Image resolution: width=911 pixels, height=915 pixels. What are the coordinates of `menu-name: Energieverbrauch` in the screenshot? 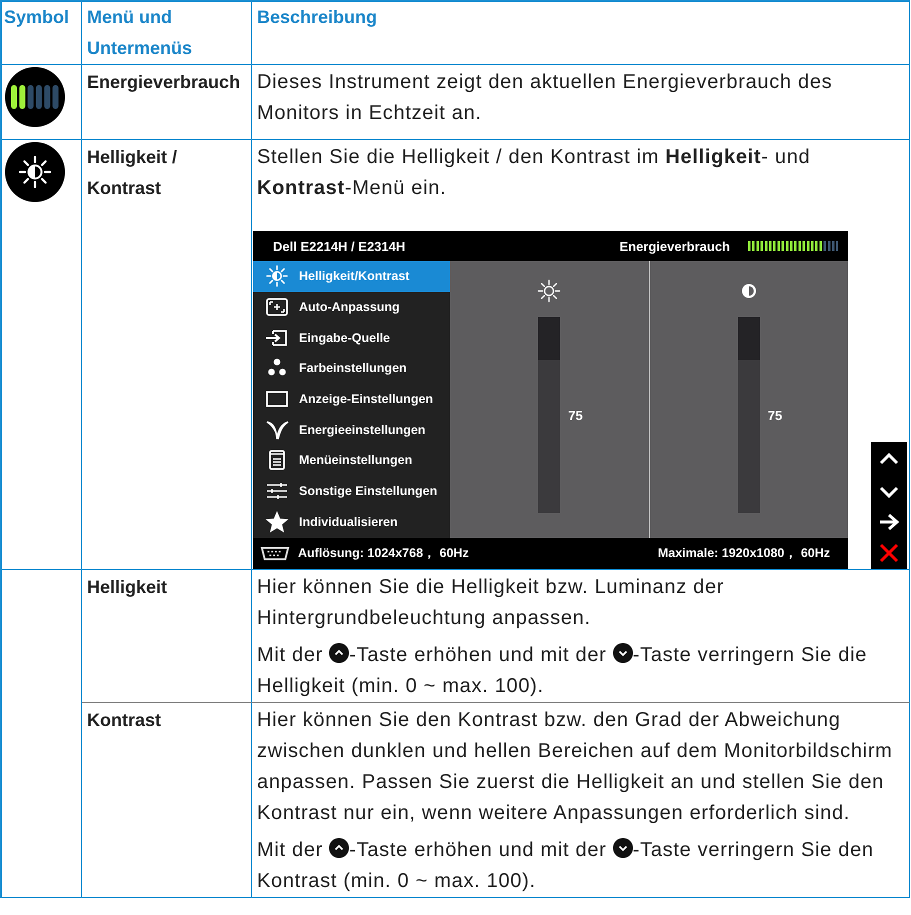 It's located at (167, 102).